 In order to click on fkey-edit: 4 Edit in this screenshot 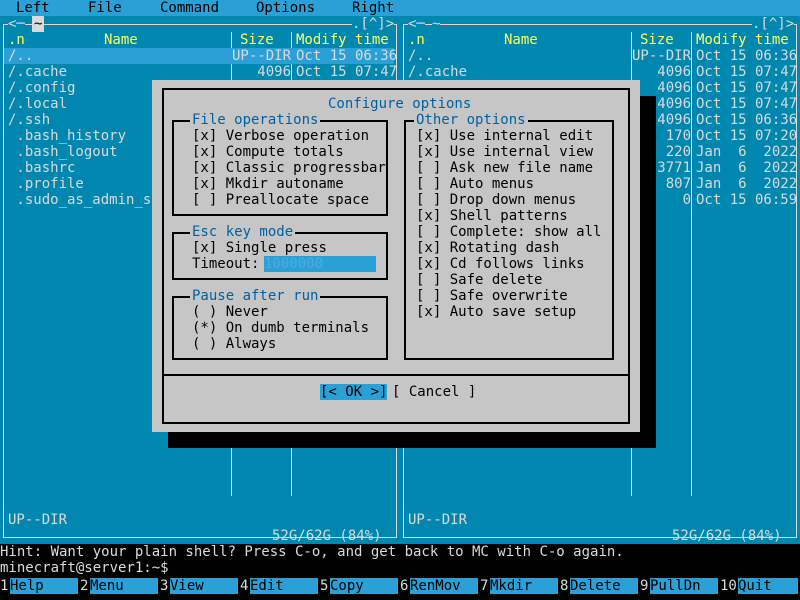, I will do `click(280, 588)`.